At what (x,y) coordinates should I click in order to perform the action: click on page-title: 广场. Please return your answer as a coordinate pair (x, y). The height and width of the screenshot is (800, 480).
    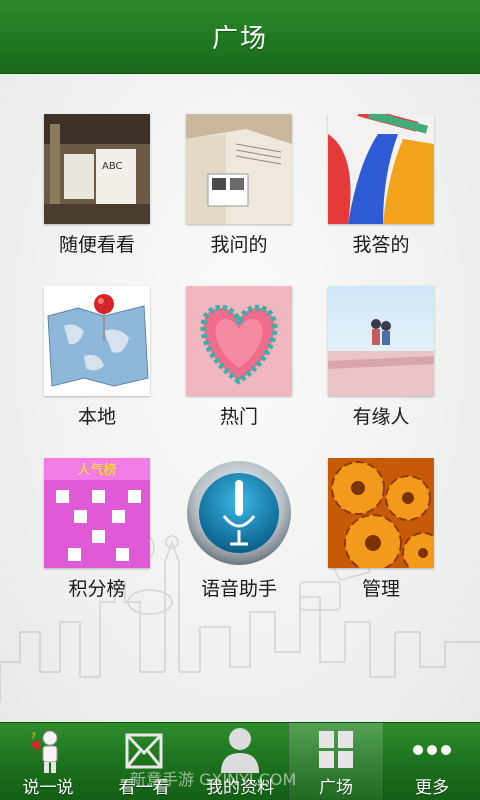
    Looking at the image, I should click on (239, 39).